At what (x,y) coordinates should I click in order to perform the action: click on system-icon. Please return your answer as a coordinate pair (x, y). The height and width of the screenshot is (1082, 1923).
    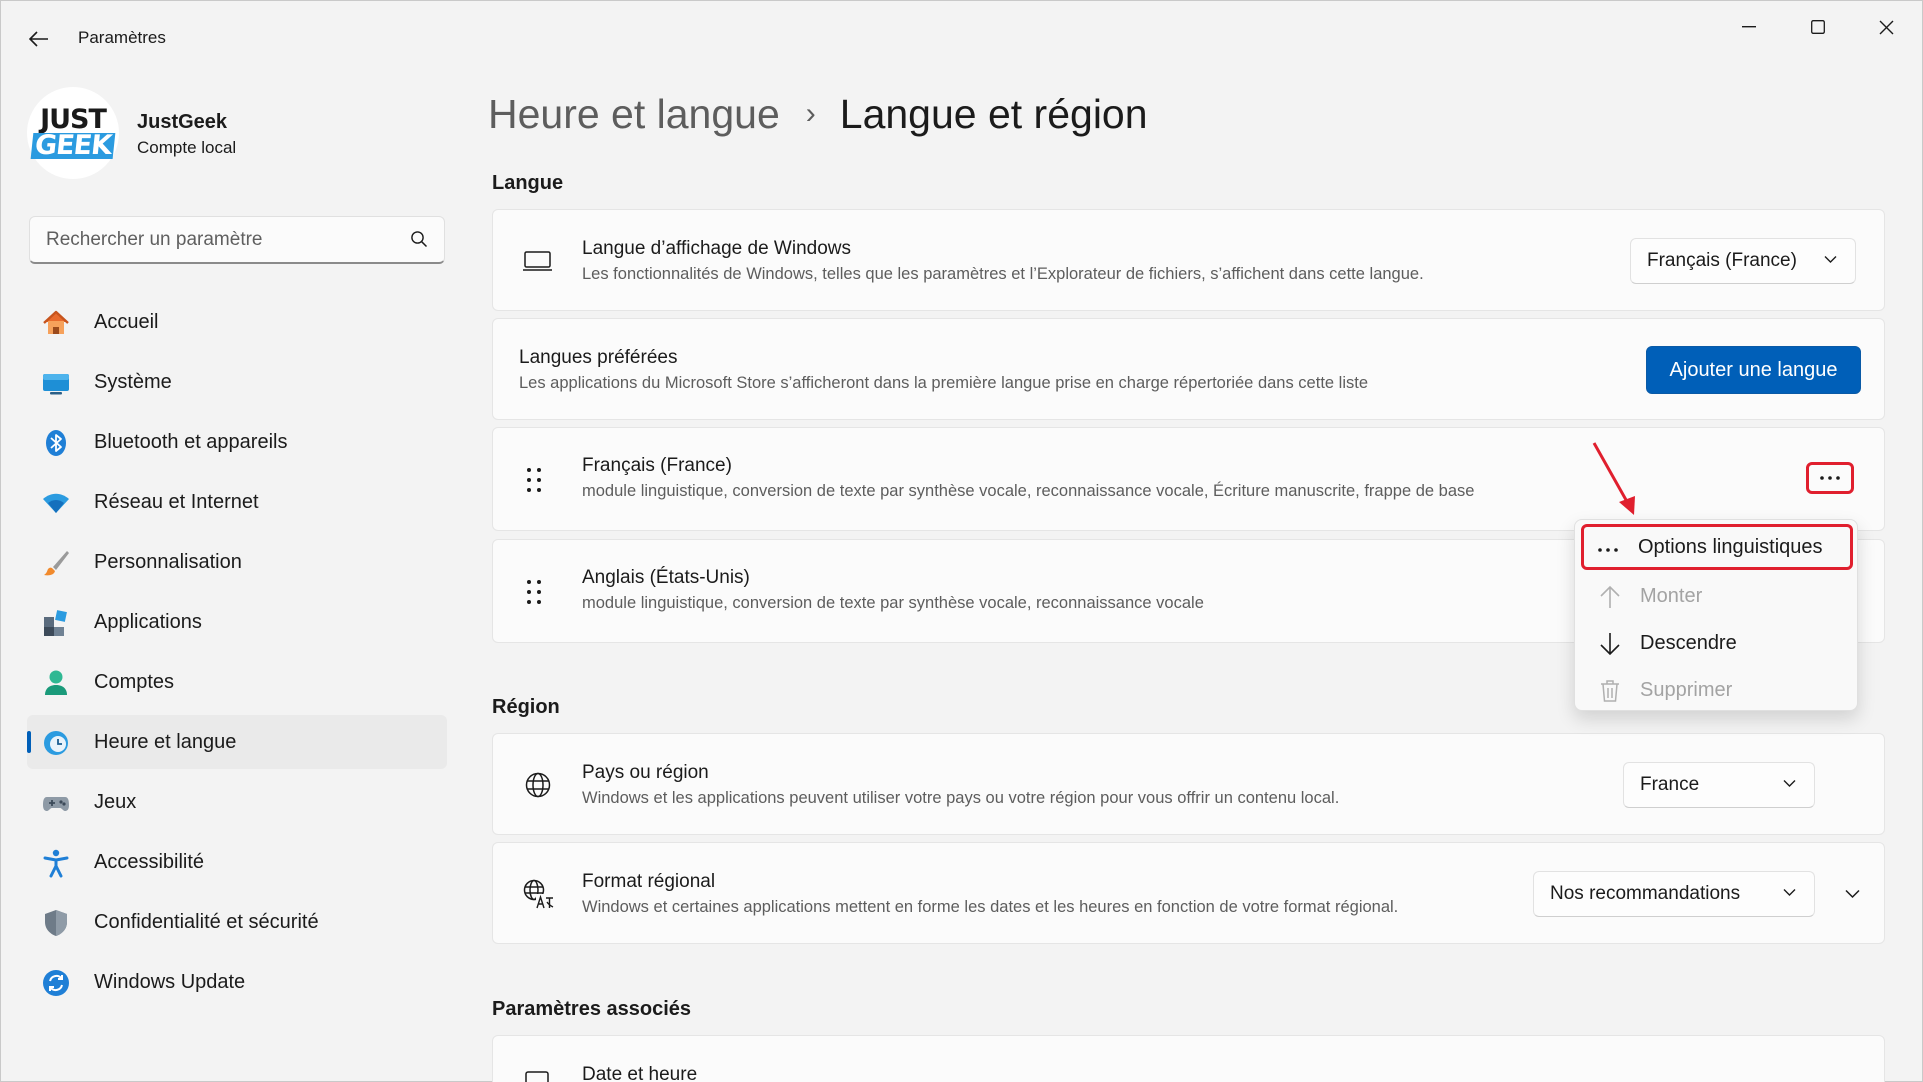
    Looking at the image, I should click on (56, 383).